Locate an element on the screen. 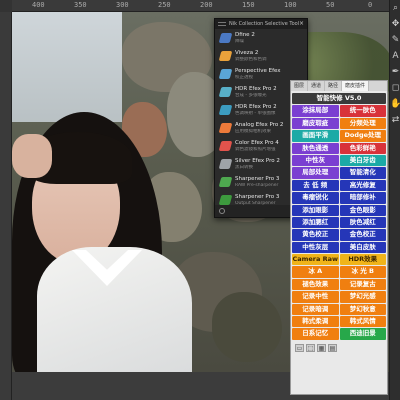 The height and width of the screenshot is (400, 400). plugin-action-button: 韩式柔调 is located at coordinates (315, 322).